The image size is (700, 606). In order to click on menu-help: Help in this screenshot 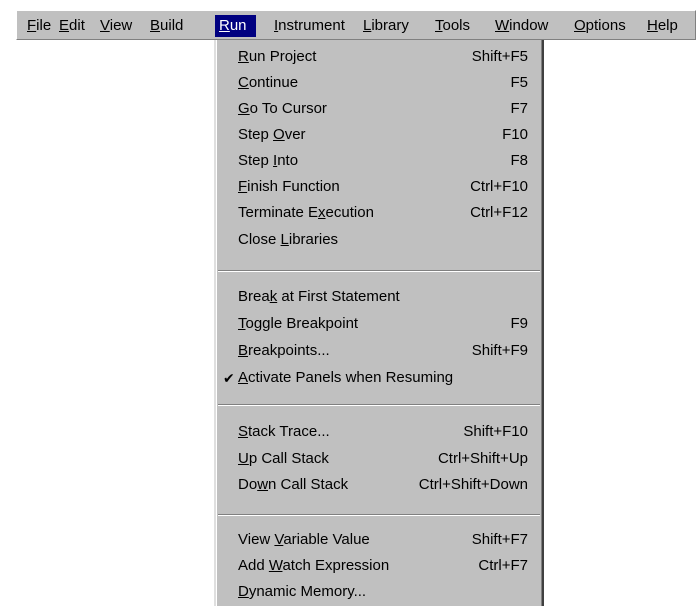, I will do `click(662, 26)`.